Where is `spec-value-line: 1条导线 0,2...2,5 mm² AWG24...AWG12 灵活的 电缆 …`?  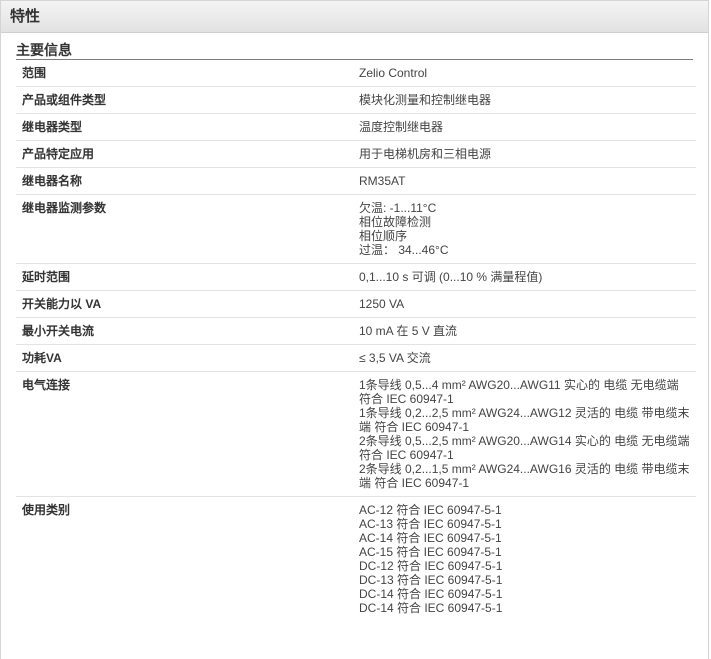
spec-value-line: 1条导线 0,2...2,5 mm² AWG24...AWG12 灵活的 电缆 … is located at coordinates (524, 413).